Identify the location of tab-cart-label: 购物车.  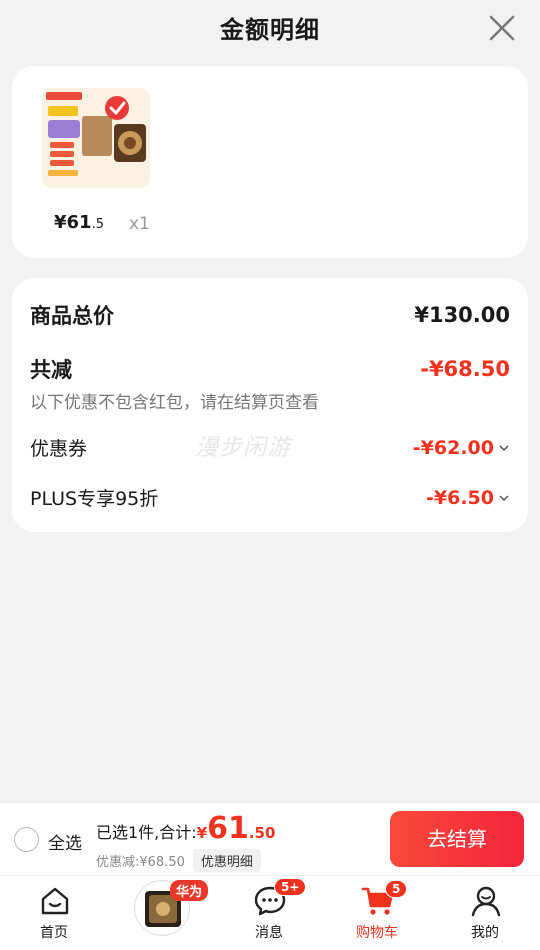
(377, 933).